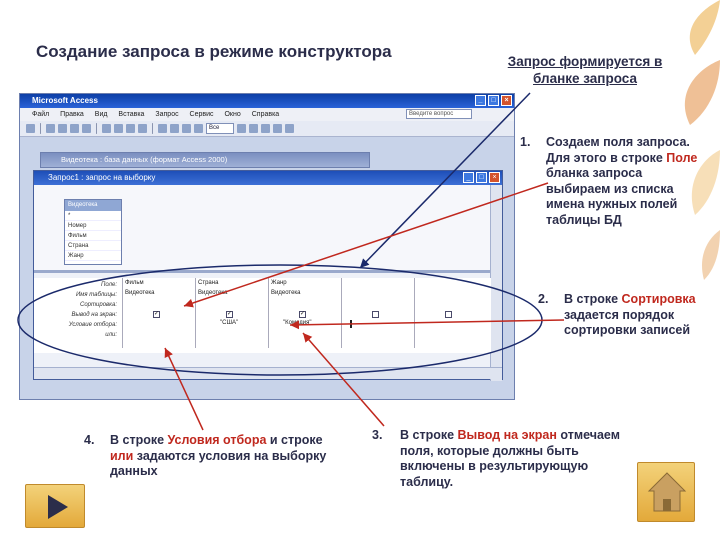 This screenshot has height=540, width=720. What do you see at coordinates (122, 455) in the screenshot?
I see `note-highlight: или` at bounding box center [122, 455].